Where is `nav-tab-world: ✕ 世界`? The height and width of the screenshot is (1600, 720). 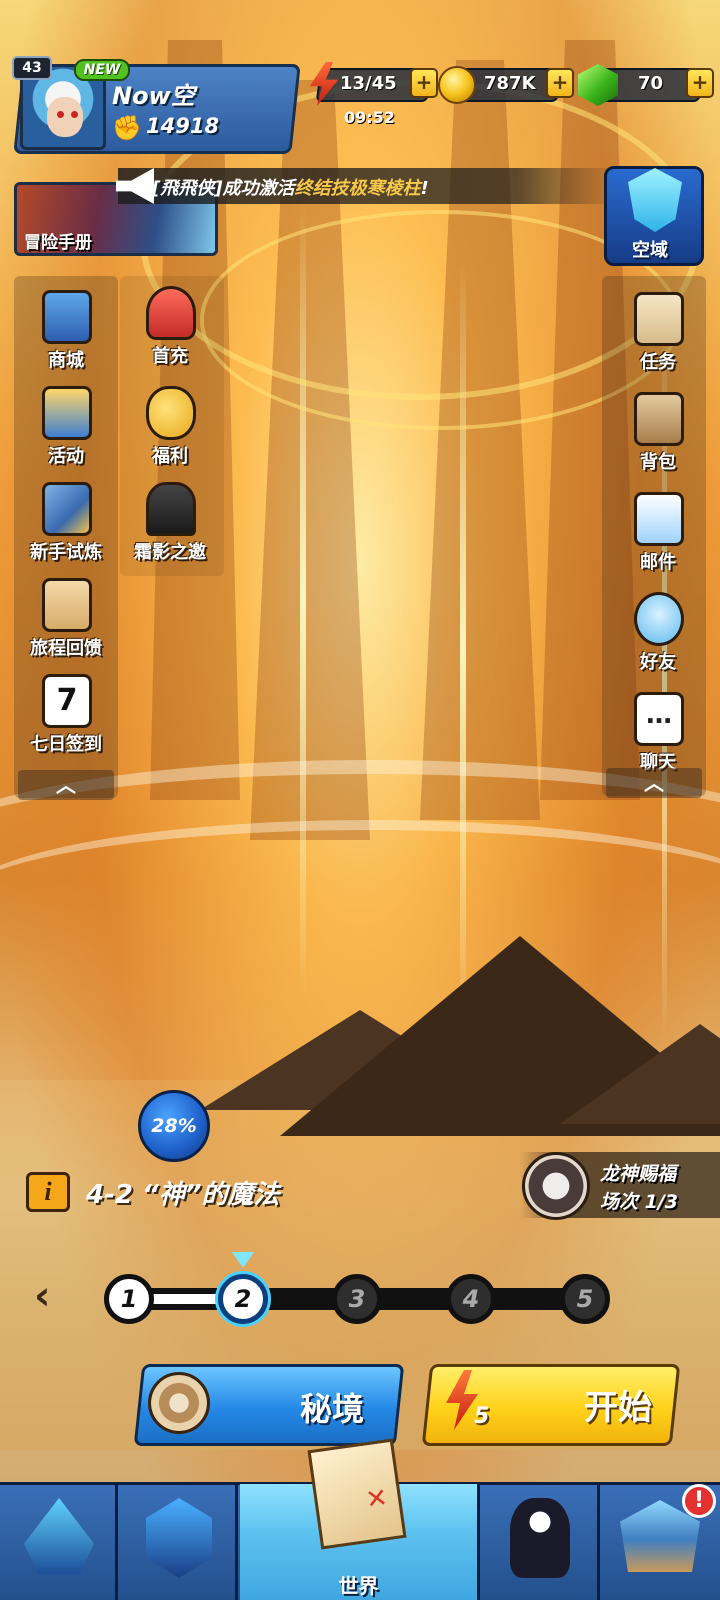 nav-tab-world: ✕ 世界 is located at coordinates (360, 1519).